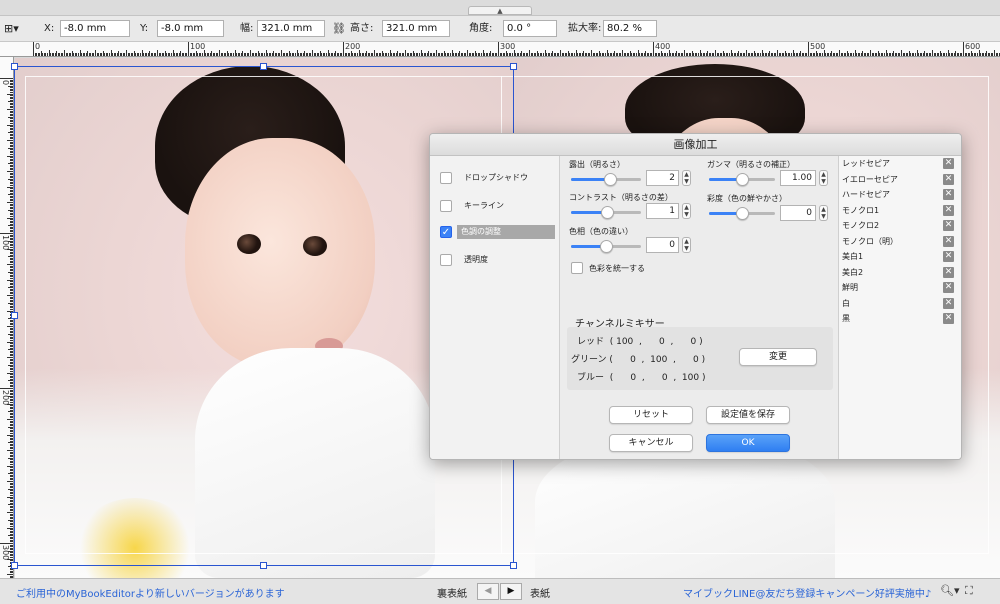  Describe the element at coordinates (488, 591) in the screenshot. I see `prev-page-icon: ◀` at that location.